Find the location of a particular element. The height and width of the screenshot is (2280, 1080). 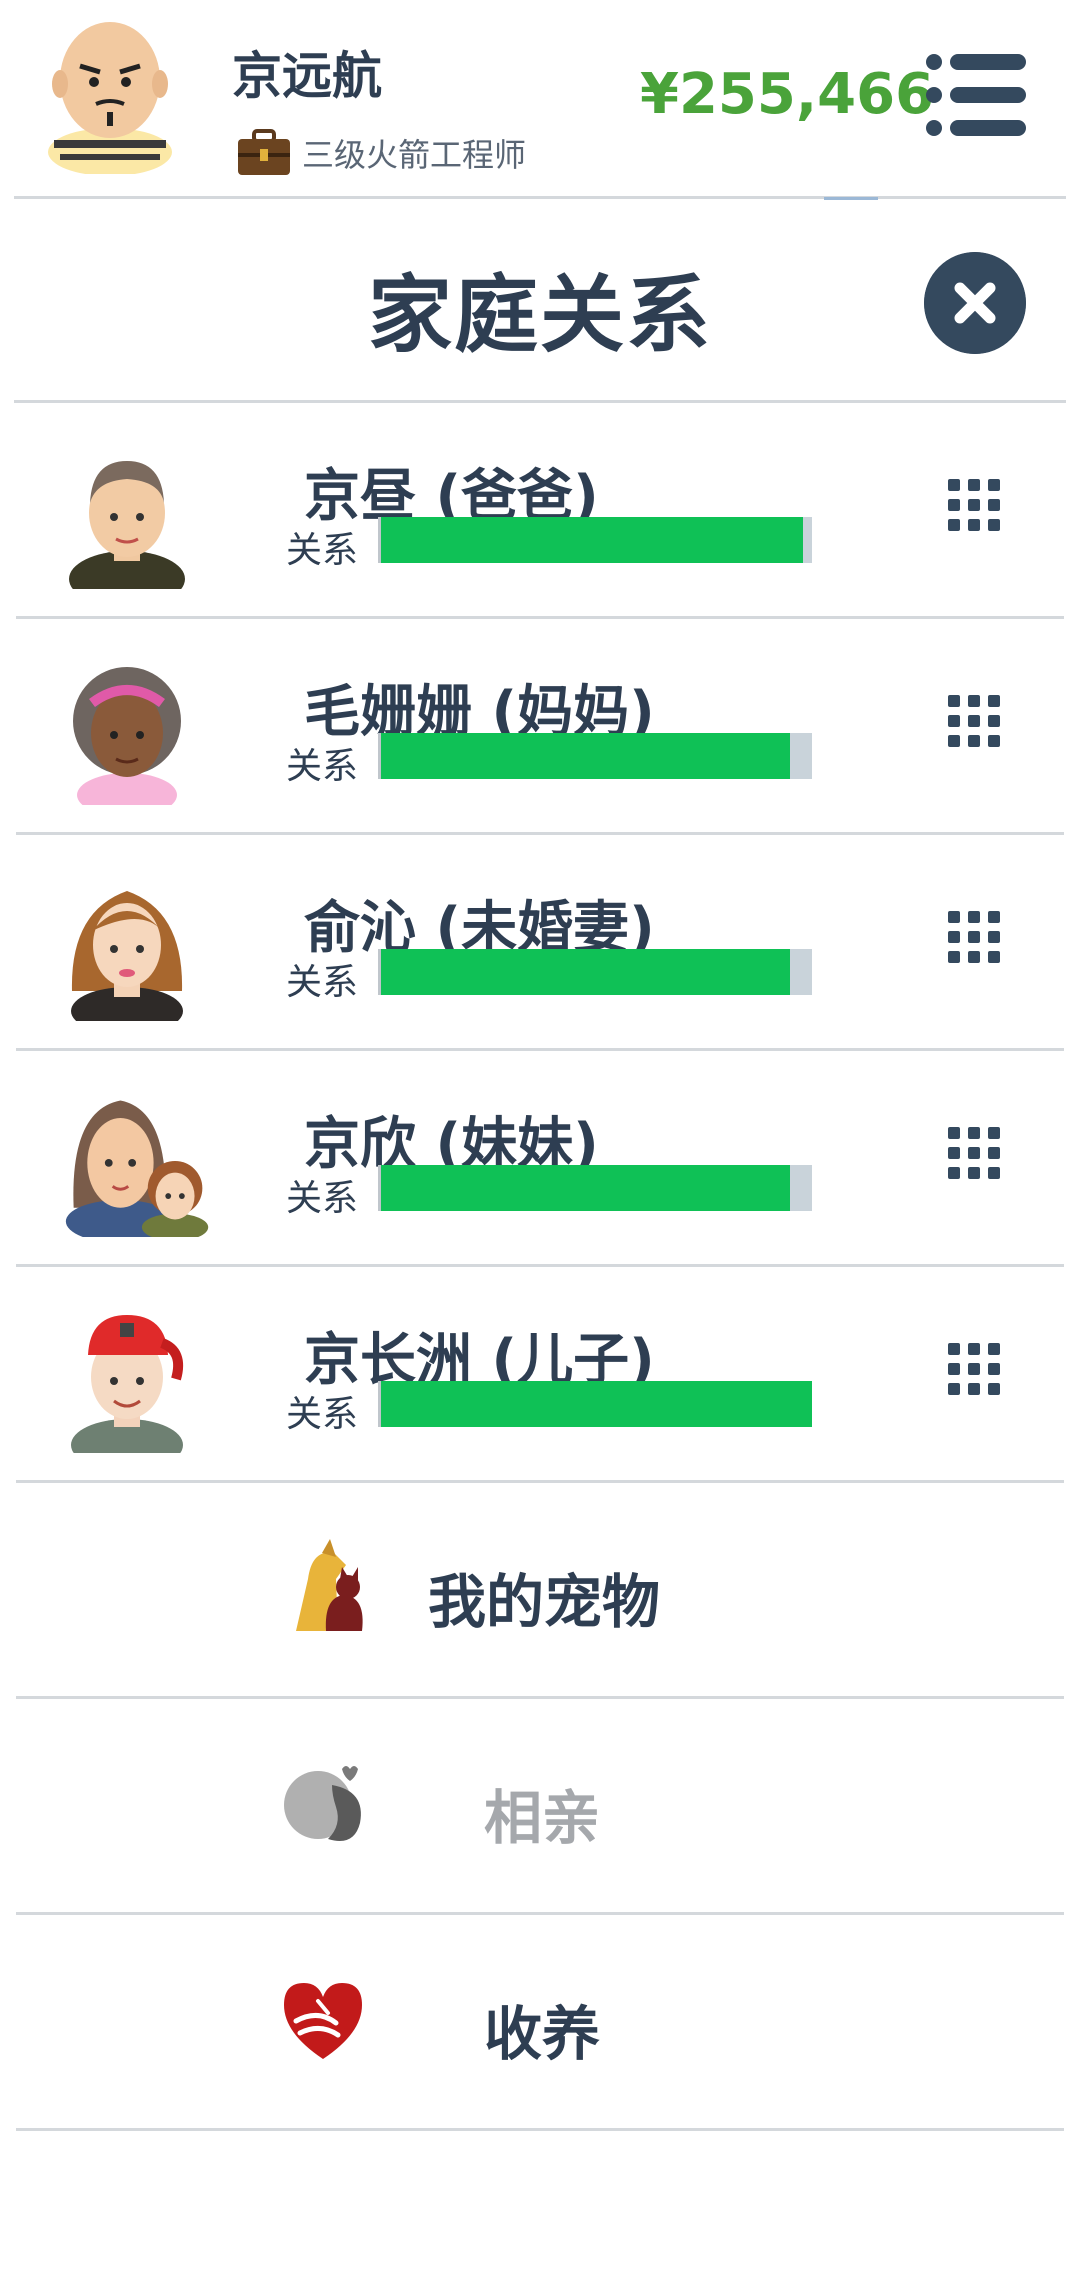

row-divider is located at coordinates (540, 2129).